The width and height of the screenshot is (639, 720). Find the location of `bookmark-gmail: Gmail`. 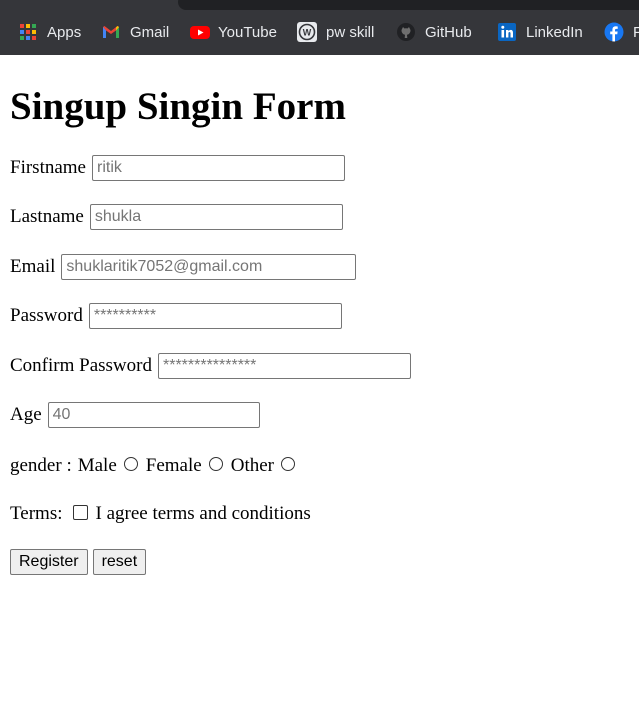

bookmark-gmail: Gmail is located at coordinates (135, 32).